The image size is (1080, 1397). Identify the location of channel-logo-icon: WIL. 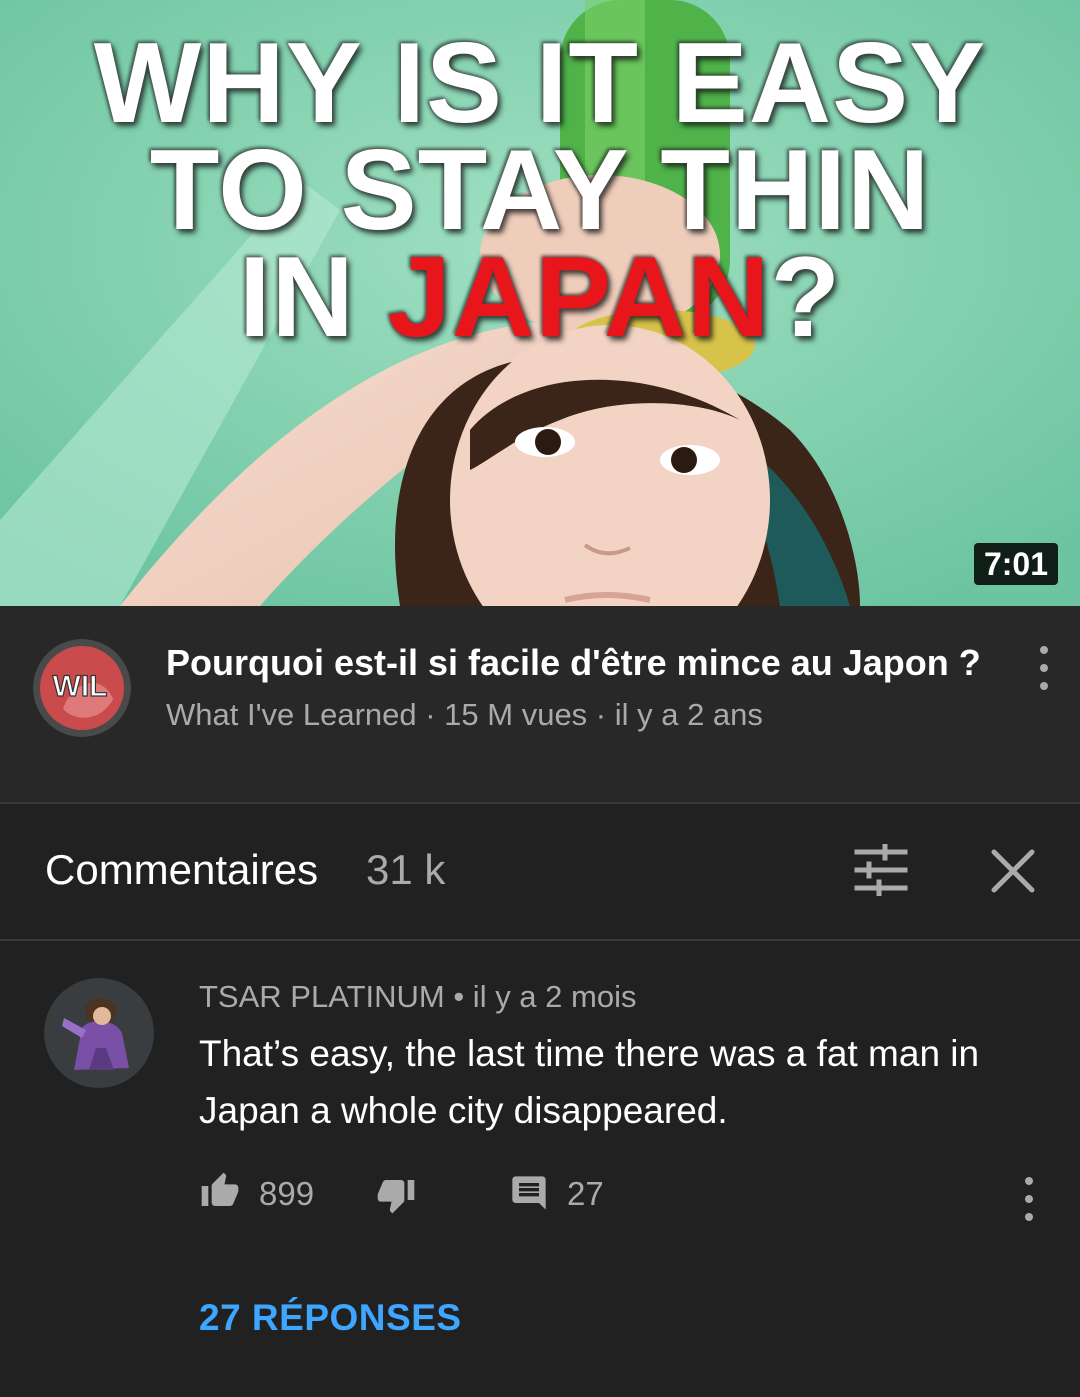
(82, 688).